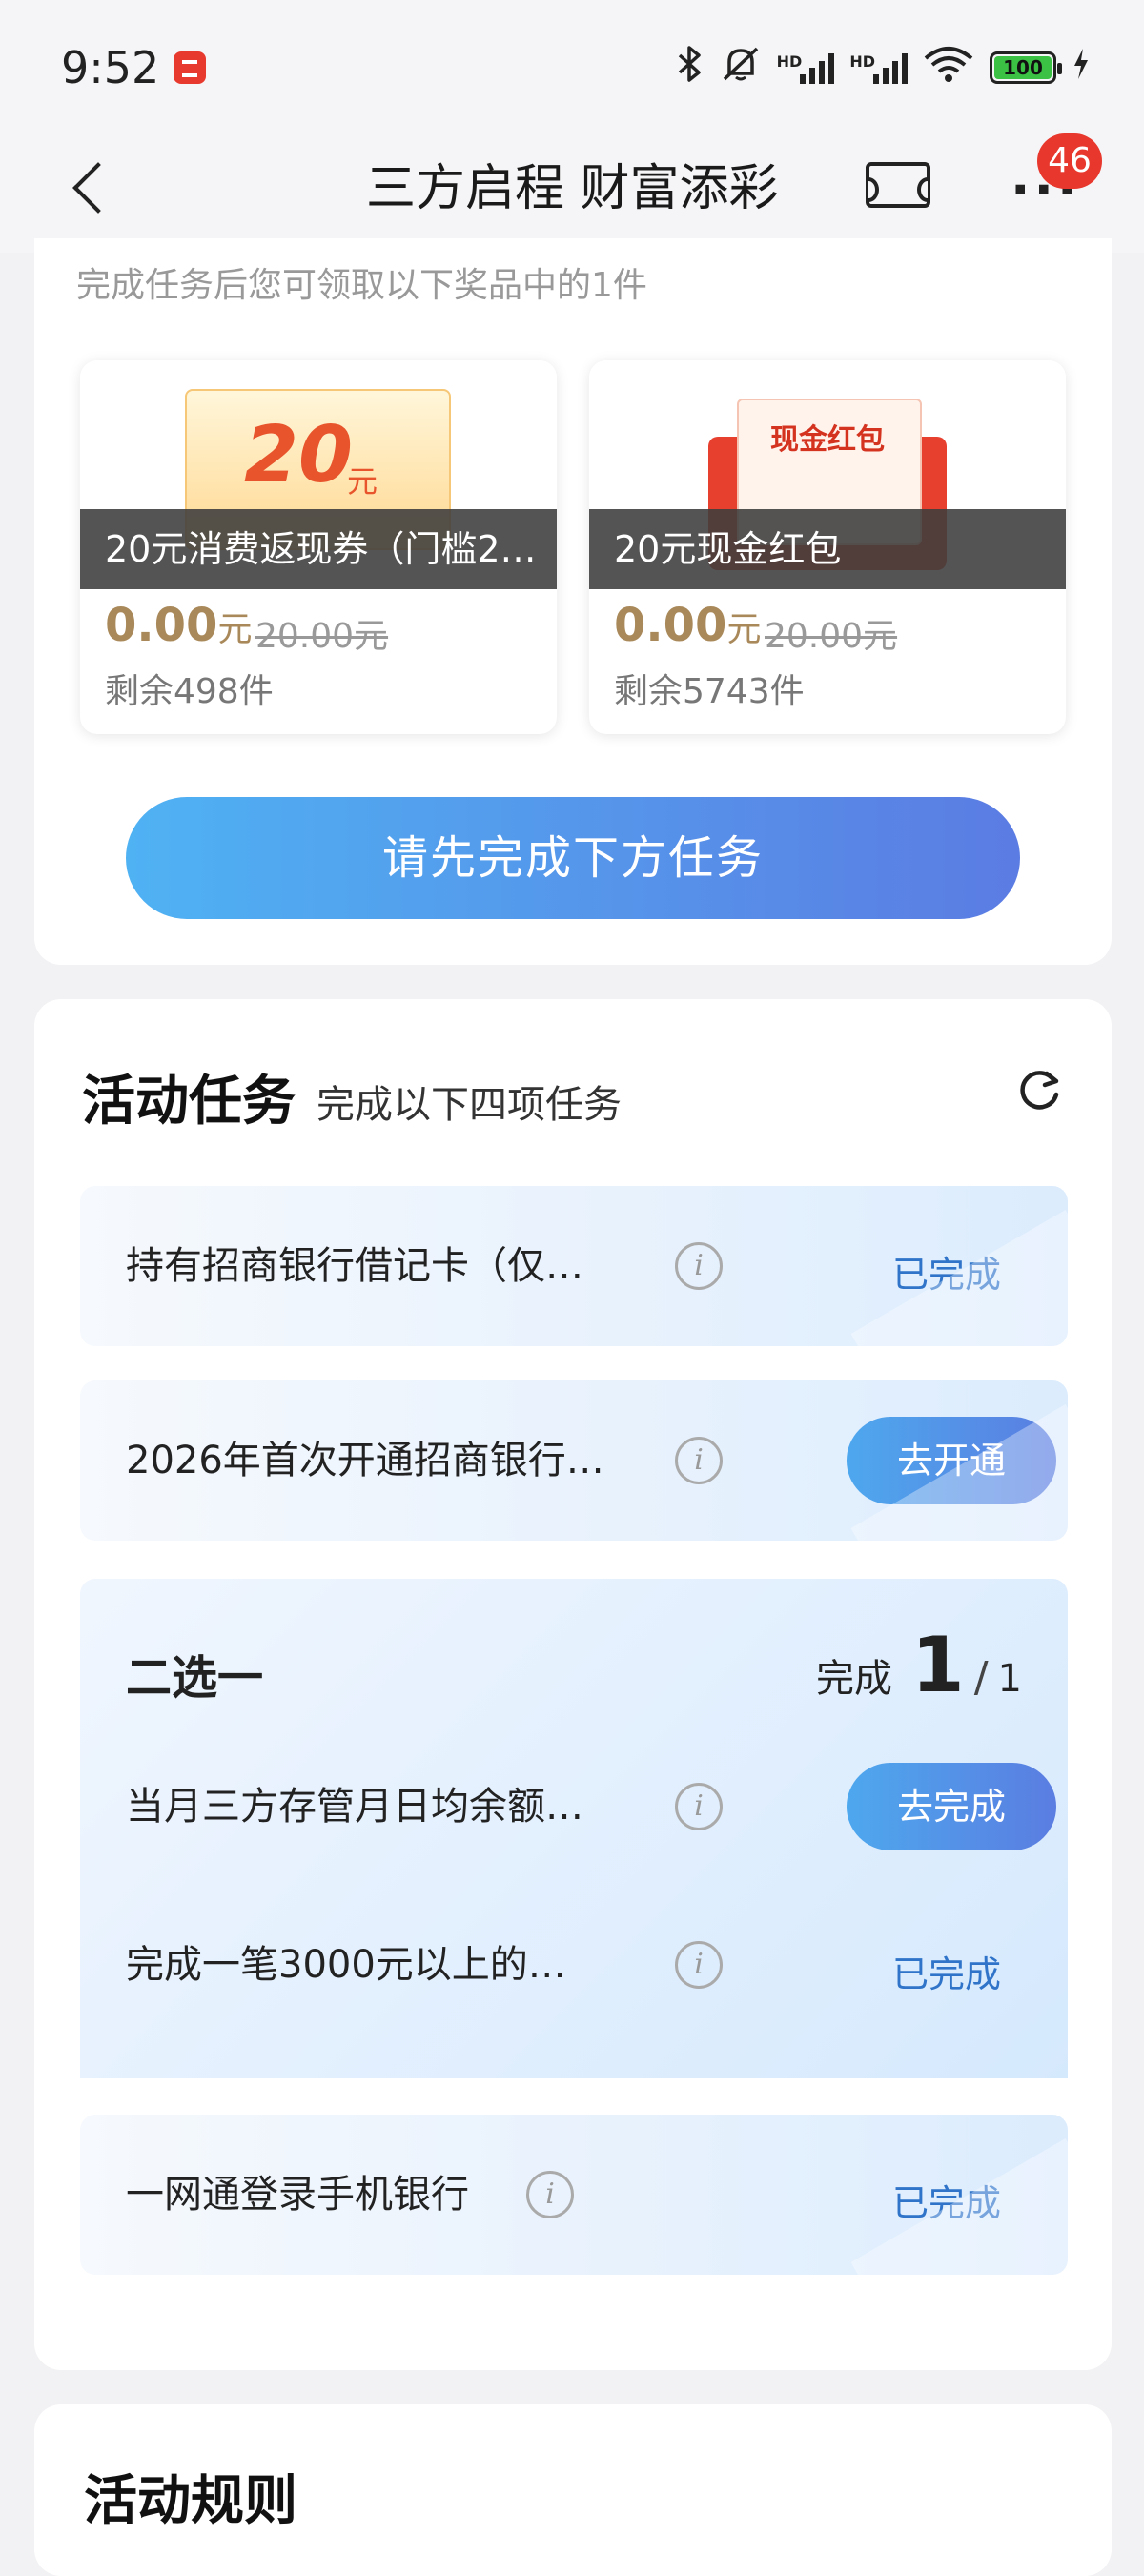 Image resolution: width=1144 pixels, height=2576 pixels. Describe the element at coordinates (110, 67) in the screenshot. I see `status-time: 9:52` at that location.